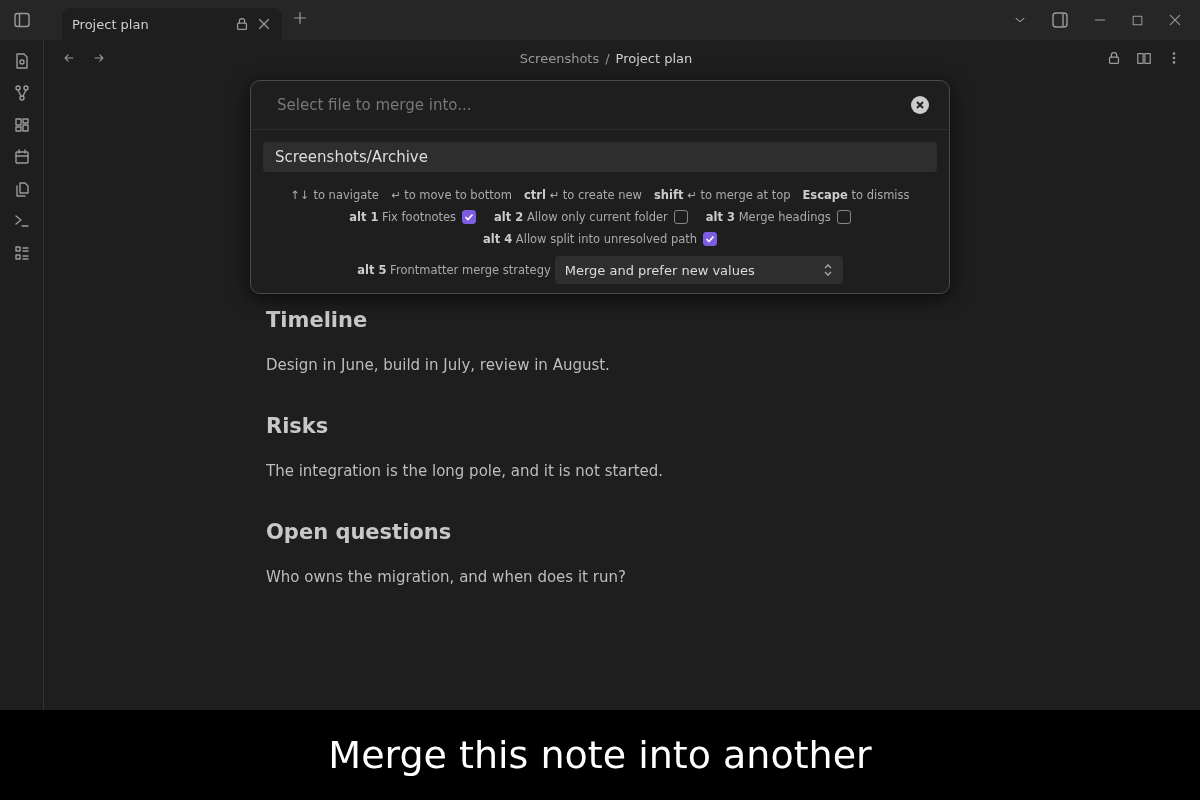  What do you see at coordinates (581, 217) in the screenshot?
I see `option-label: alt 2 Allow only current folder` at bounding box center [581, 217].